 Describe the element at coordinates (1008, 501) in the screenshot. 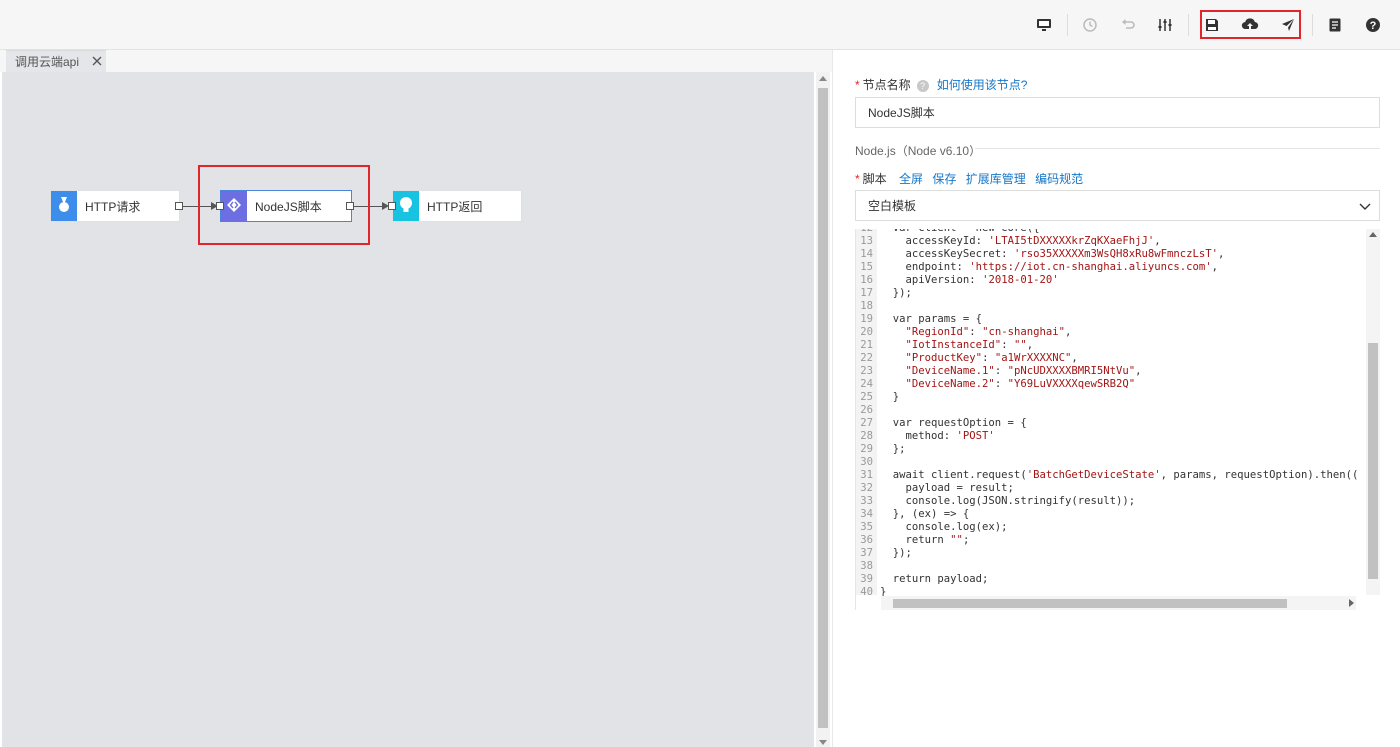

I see `code-text: console.log(JSON.stringify(result));` at that location.